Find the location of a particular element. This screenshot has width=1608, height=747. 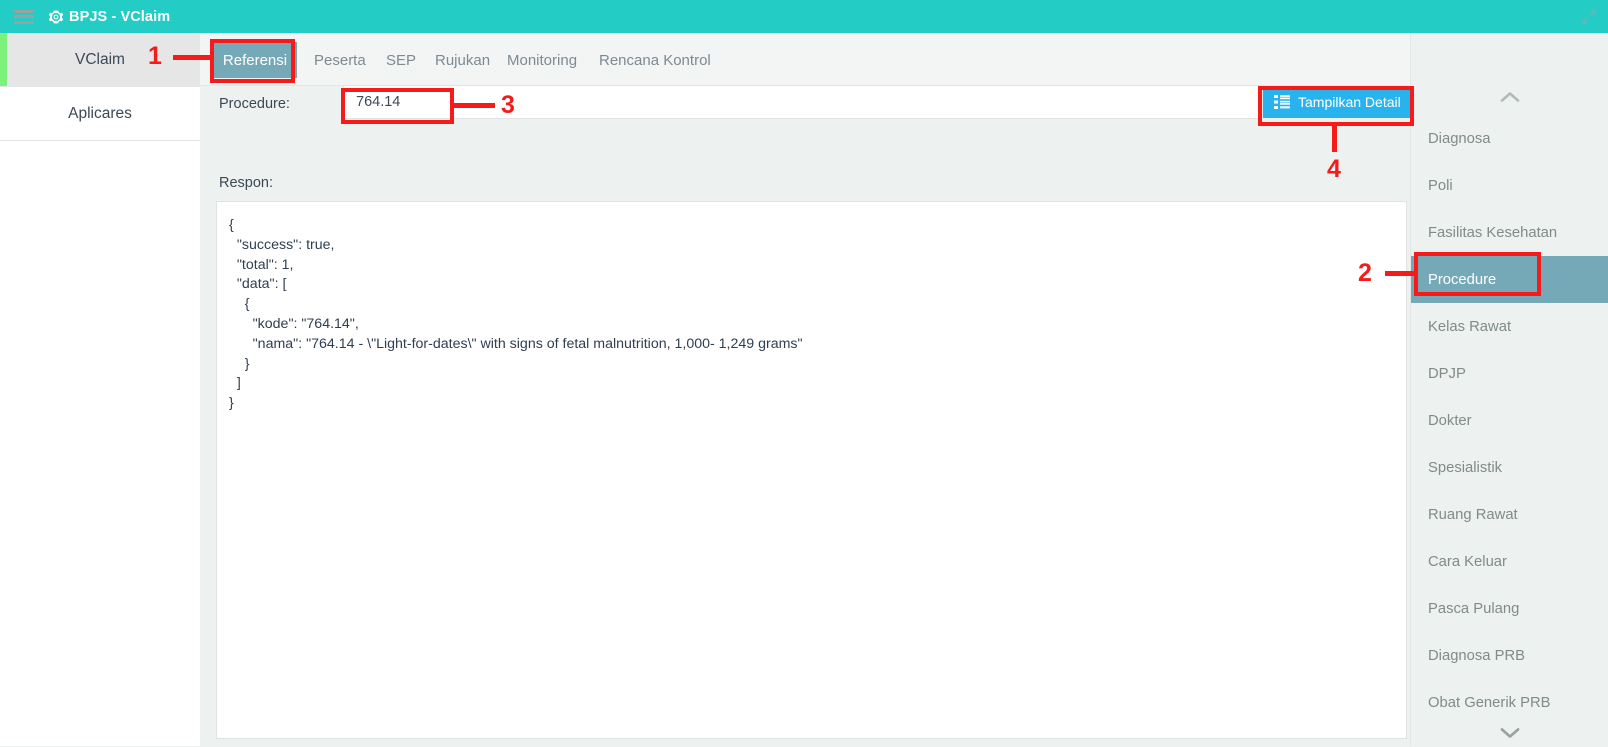

left-sidebar: VClaim Aplicares is located at coordinates (100, 389).